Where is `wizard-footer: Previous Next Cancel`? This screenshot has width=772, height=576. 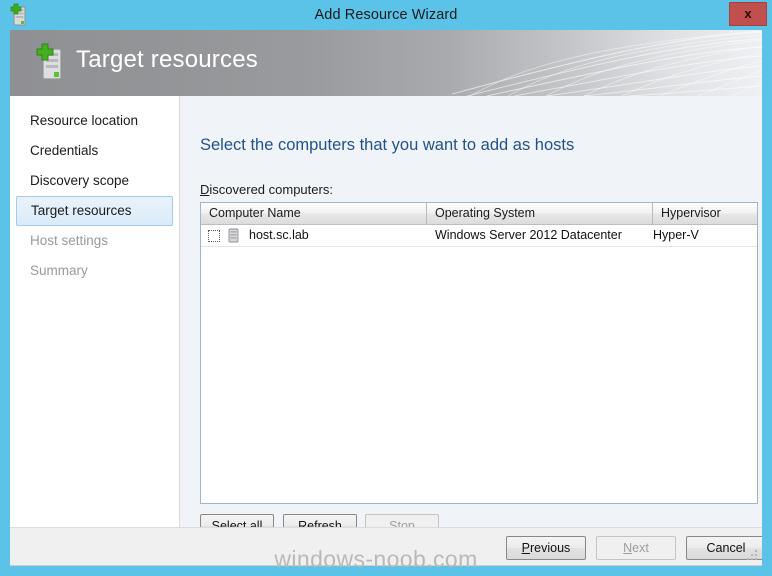
wizard-footer: Previous Next Cancel is located at coordinates (386, 546).